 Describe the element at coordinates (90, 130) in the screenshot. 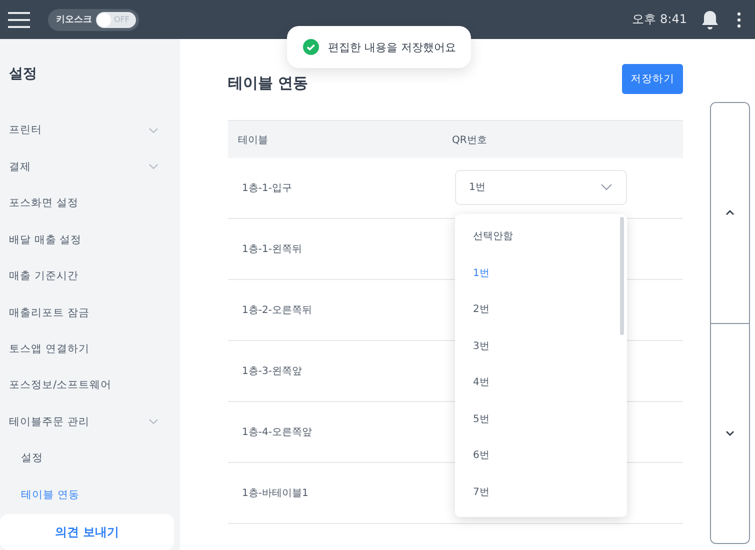

I see `sidebar-item: 프린터` at that location.